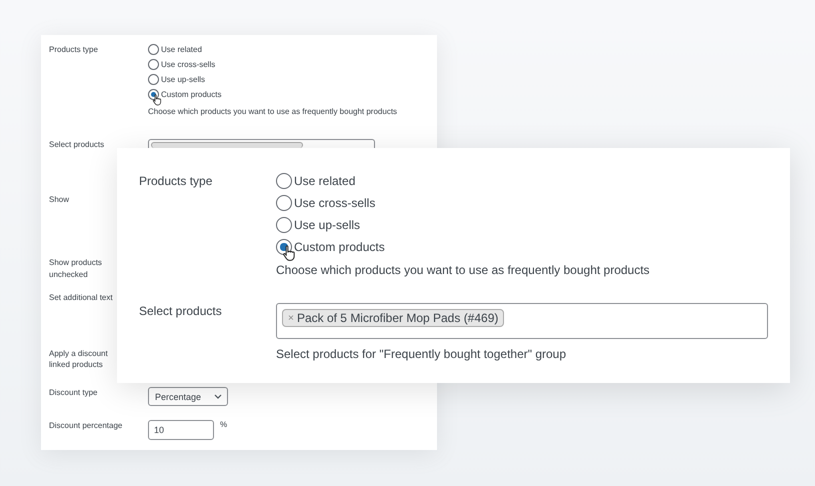 The height and width of the screenshot is (486, 815). What do you see at coordinates (188, 396) in the screenshot?
I see `discount-type-select: Percentage` at bounding box center [188, 396].